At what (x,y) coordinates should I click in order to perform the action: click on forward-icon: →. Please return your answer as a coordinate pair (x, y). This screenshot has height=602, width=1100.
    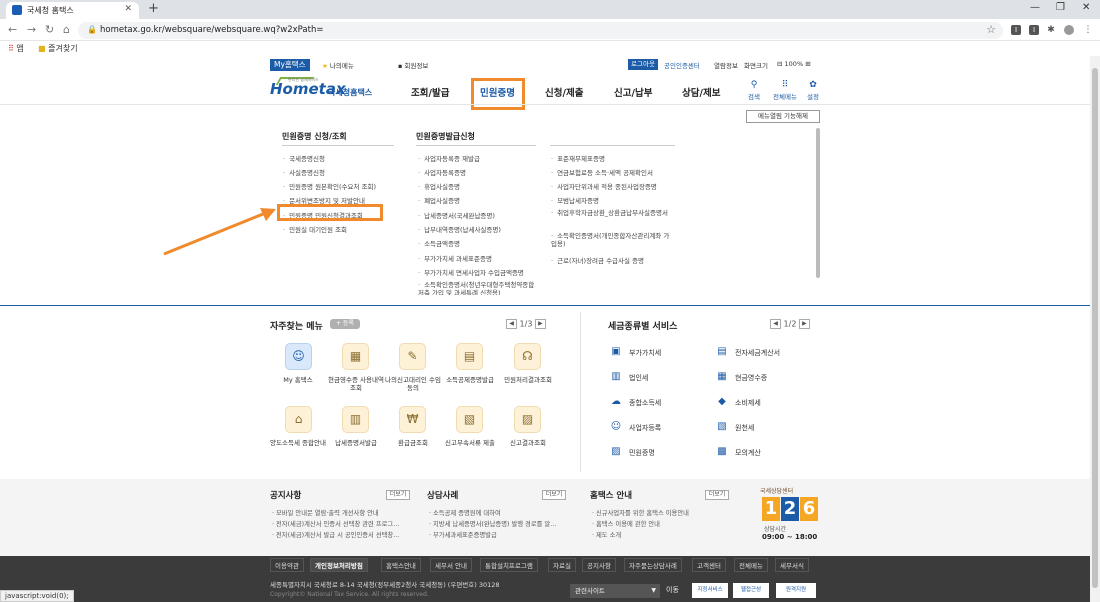
    Looking at the image, I should click on (31, 29).